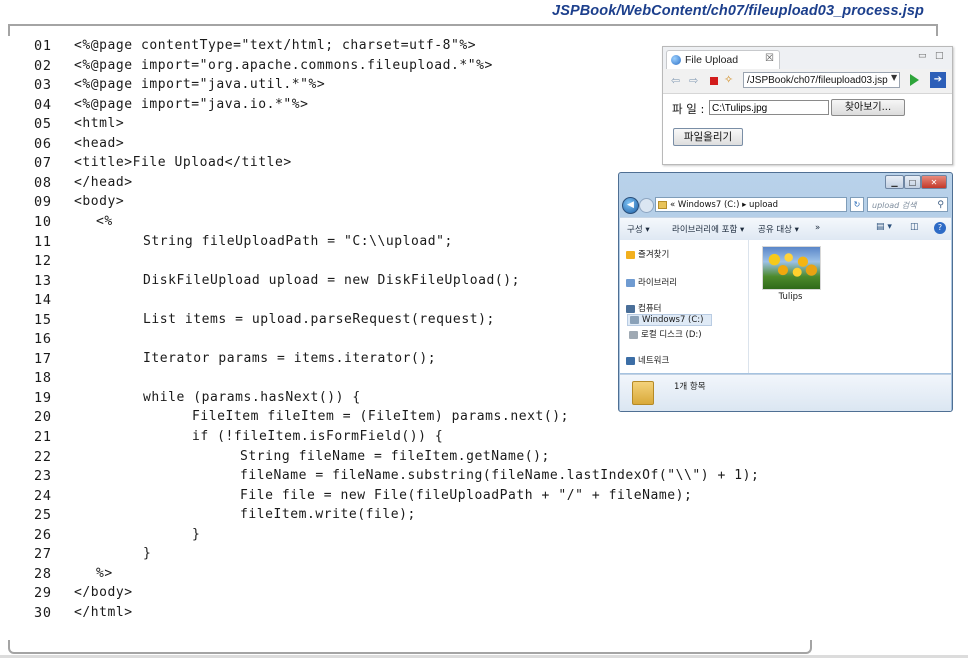 This screenshot has width=968, height=658. Describe the element at coordinates (807, 58) in the screenshot. I see `browser-tabbar: File Upload ☒ ▭ □` at that location.